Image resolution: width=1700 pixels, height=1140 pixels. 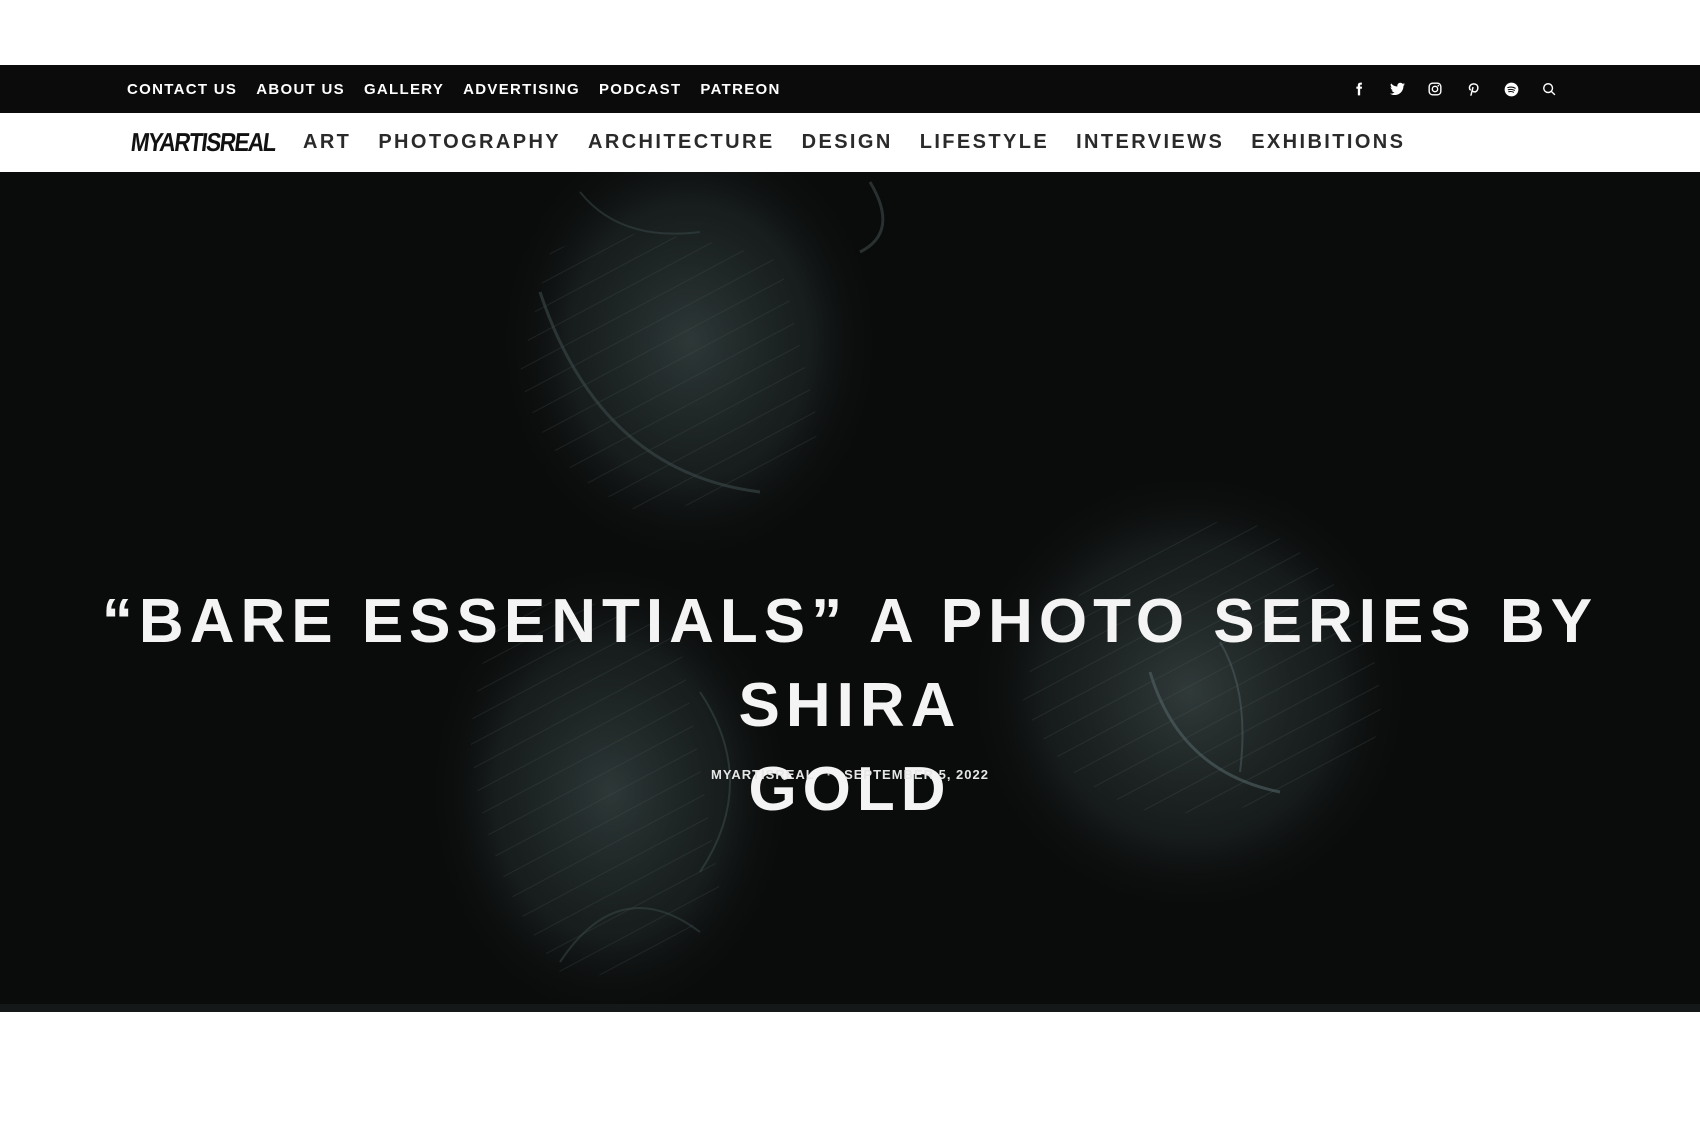 What do you see at coordinates (640, 89) in the screenshot?
I see `top-link-podcast: PODCAST` at bounding box center [640, 89].